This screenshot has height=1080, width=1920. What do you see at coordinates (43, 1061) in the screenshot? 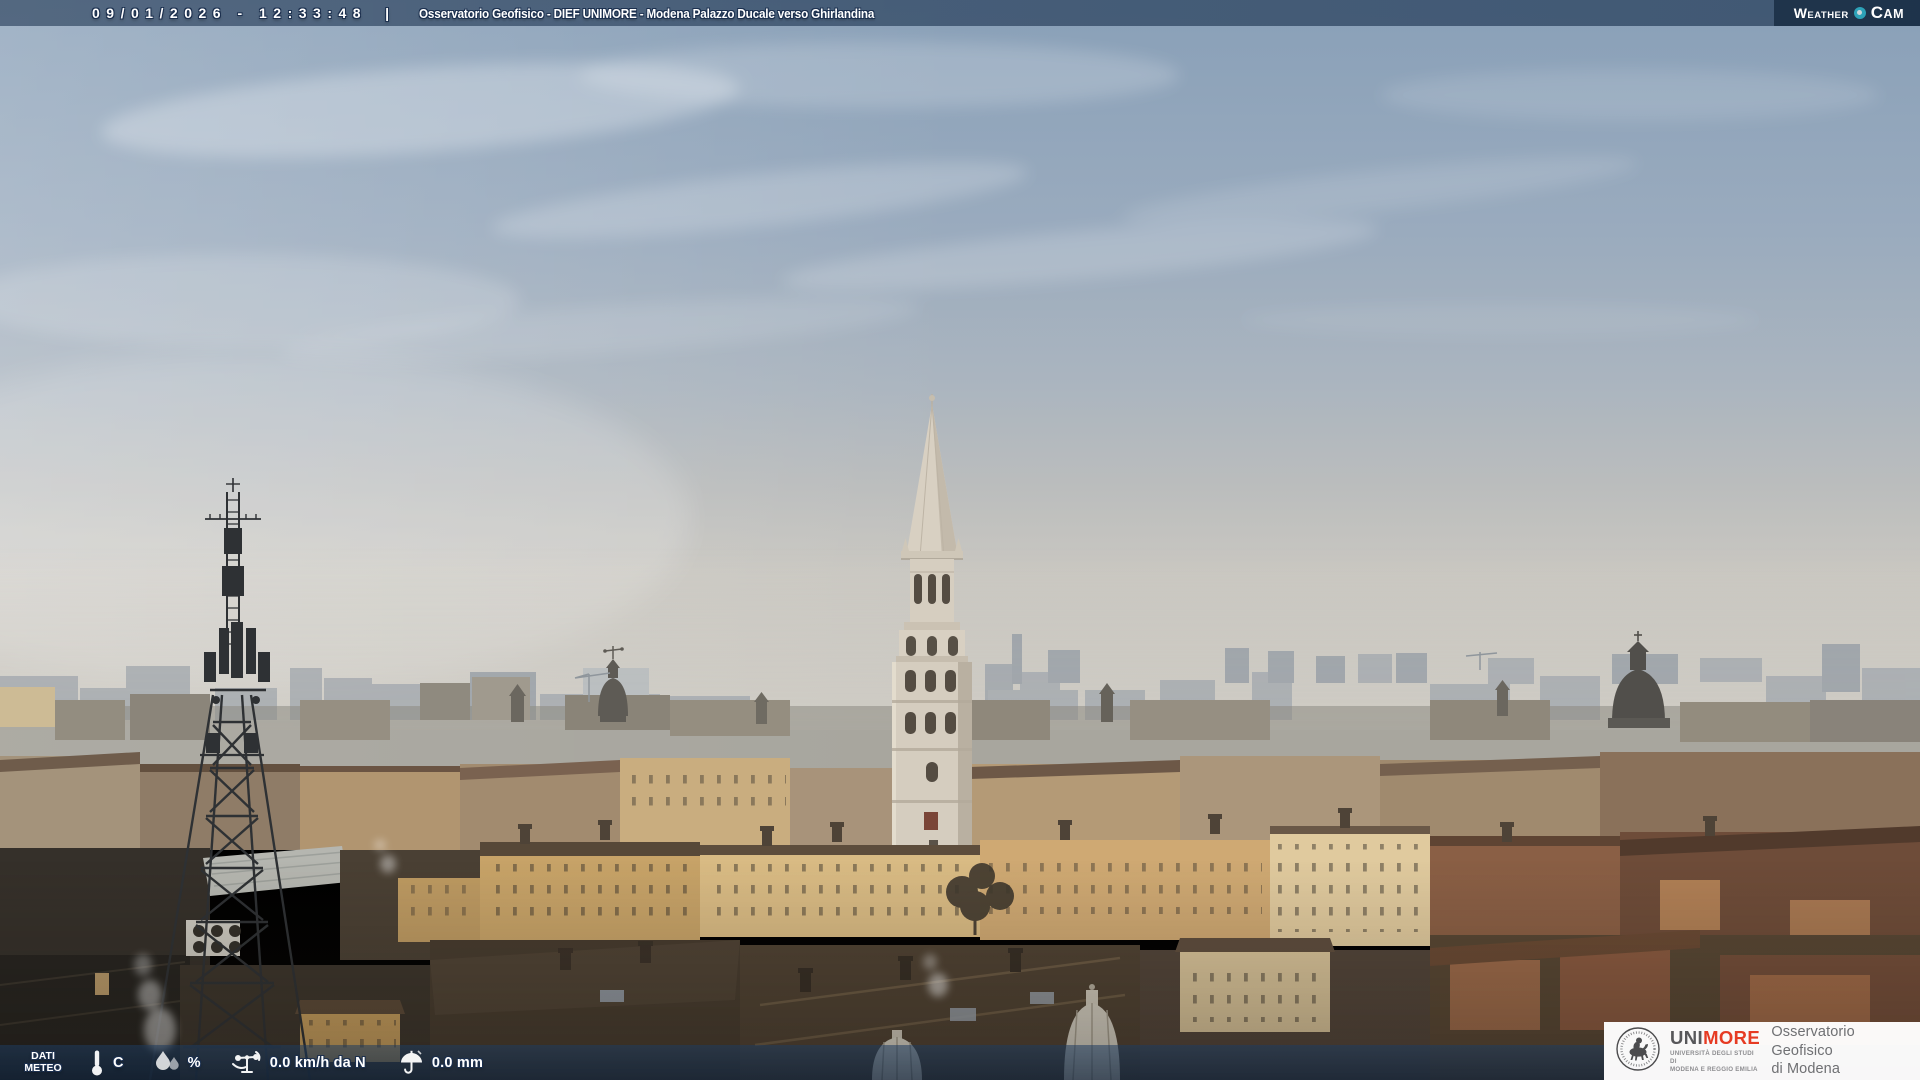
I see `data-label: DATI METEO` at bounding box center [43, 1061].